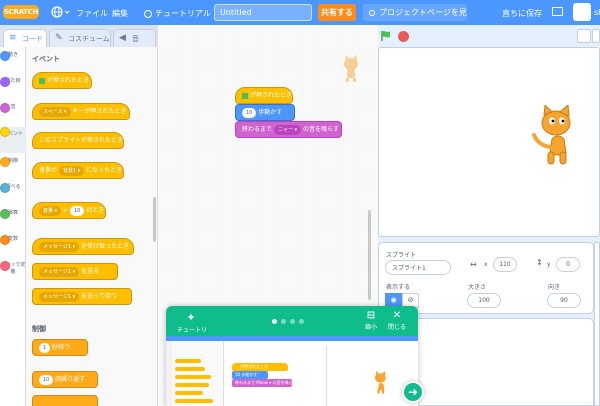  Describe the element at coordinates (154, 219) in the screenshot. I see `palette-scrollbar` at that location.